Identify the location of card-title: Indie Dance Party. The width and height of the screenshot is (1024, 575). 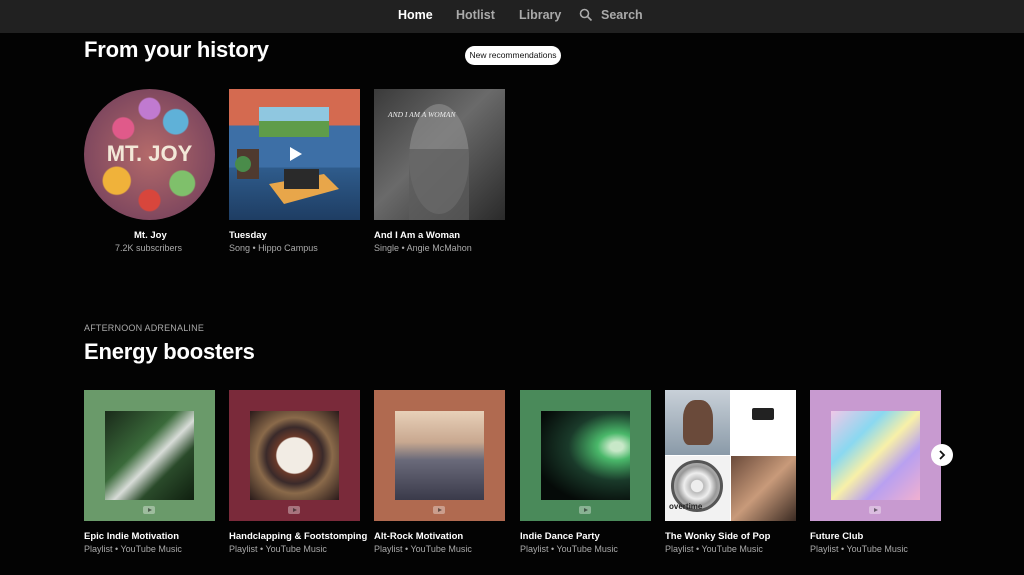
(560, 536).